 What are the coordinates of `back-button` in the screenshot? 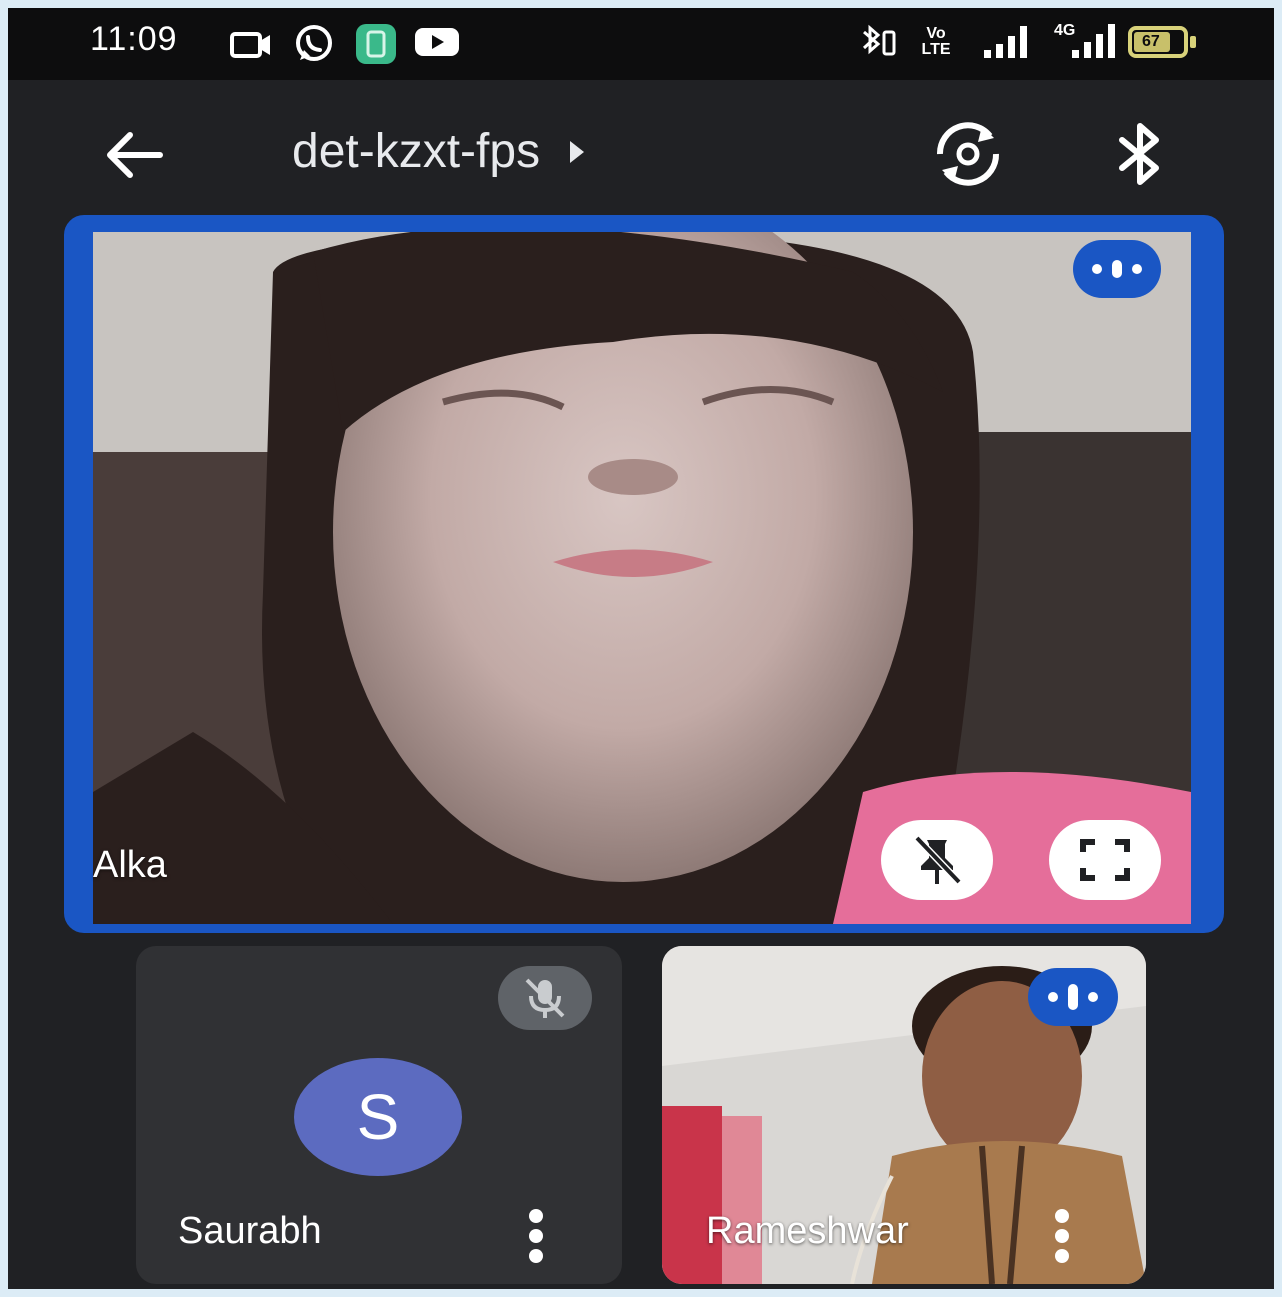 It's located at (135, 155).